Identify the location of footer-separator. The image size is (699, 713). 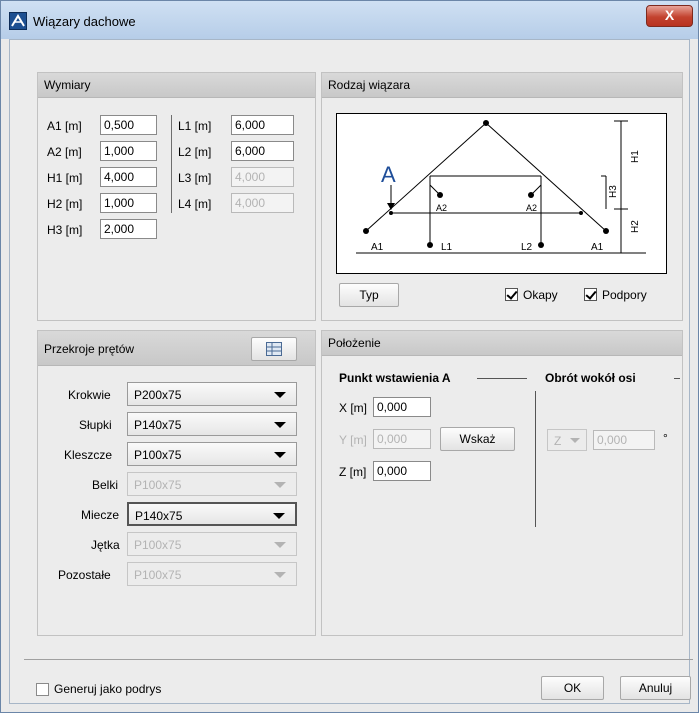
(358, 659).